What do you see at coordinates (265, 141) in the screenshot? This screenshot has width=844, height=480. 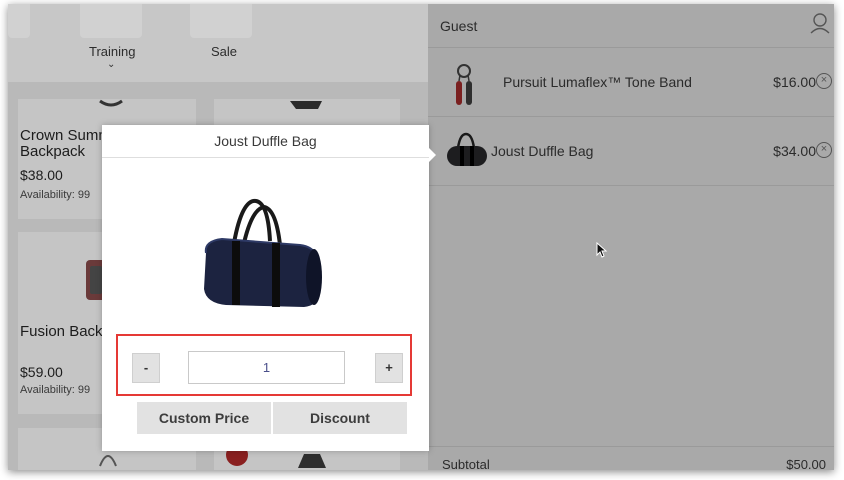 I see `modal-title: Joust Duffle Bag` at bounding box center [265, 141].